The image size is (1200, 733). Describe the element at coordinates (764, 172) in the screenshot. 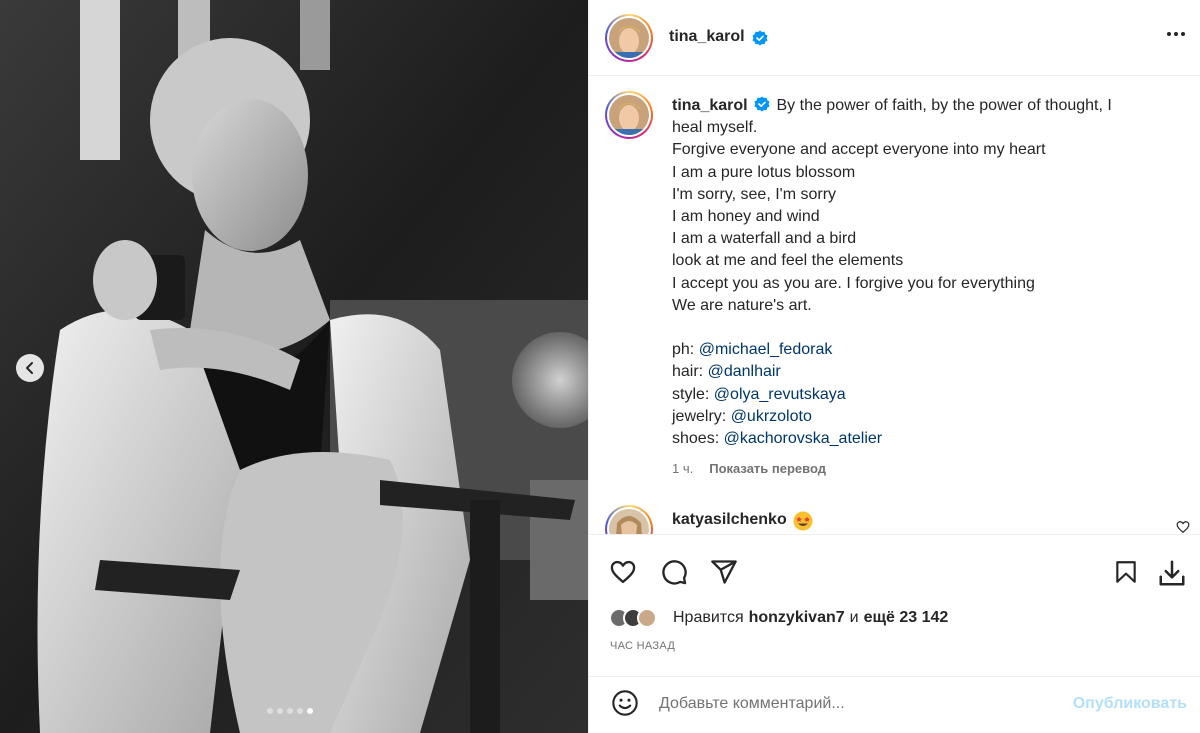

I see `caption-line: I am a pure lotus blossom` at that location.